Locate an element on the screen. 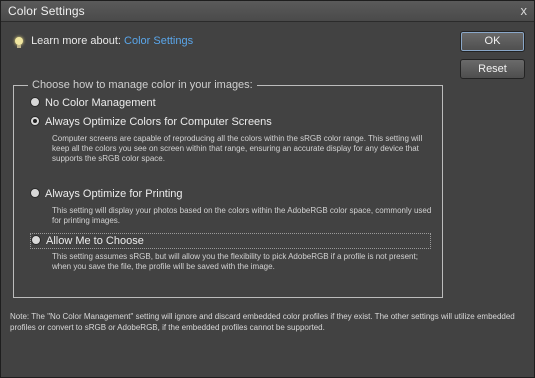 The height and width of the screenshot is (378, 535). option-no-color-management: No Color Management is located at coordinates (93, 103).